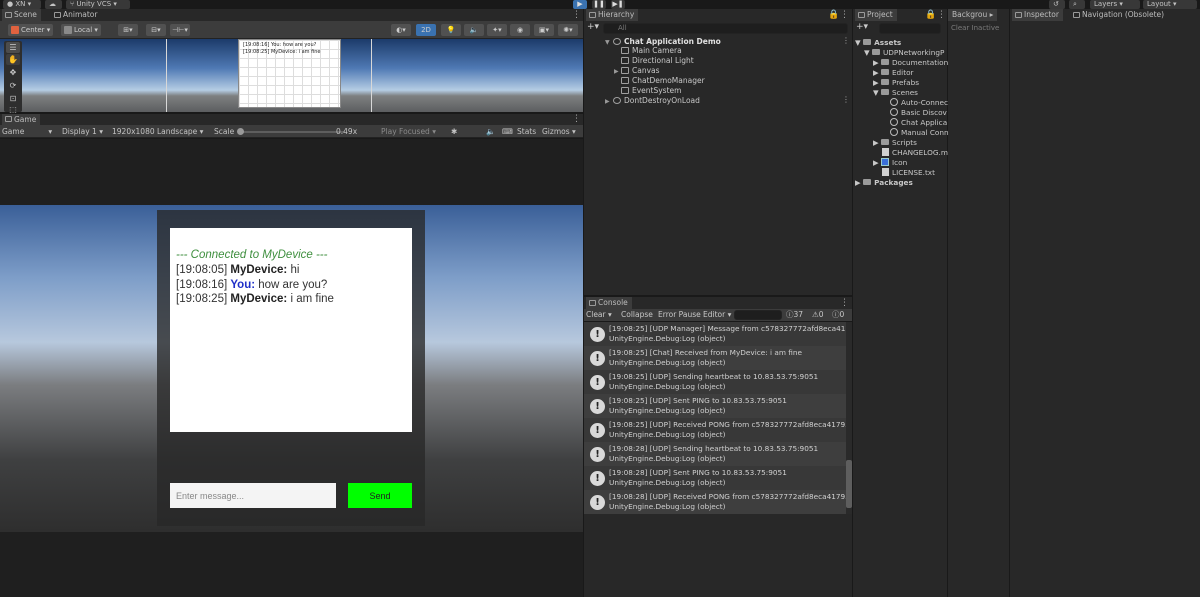  I want to click on hierarchy-menu-icon: ⋮, so click(844, 15).